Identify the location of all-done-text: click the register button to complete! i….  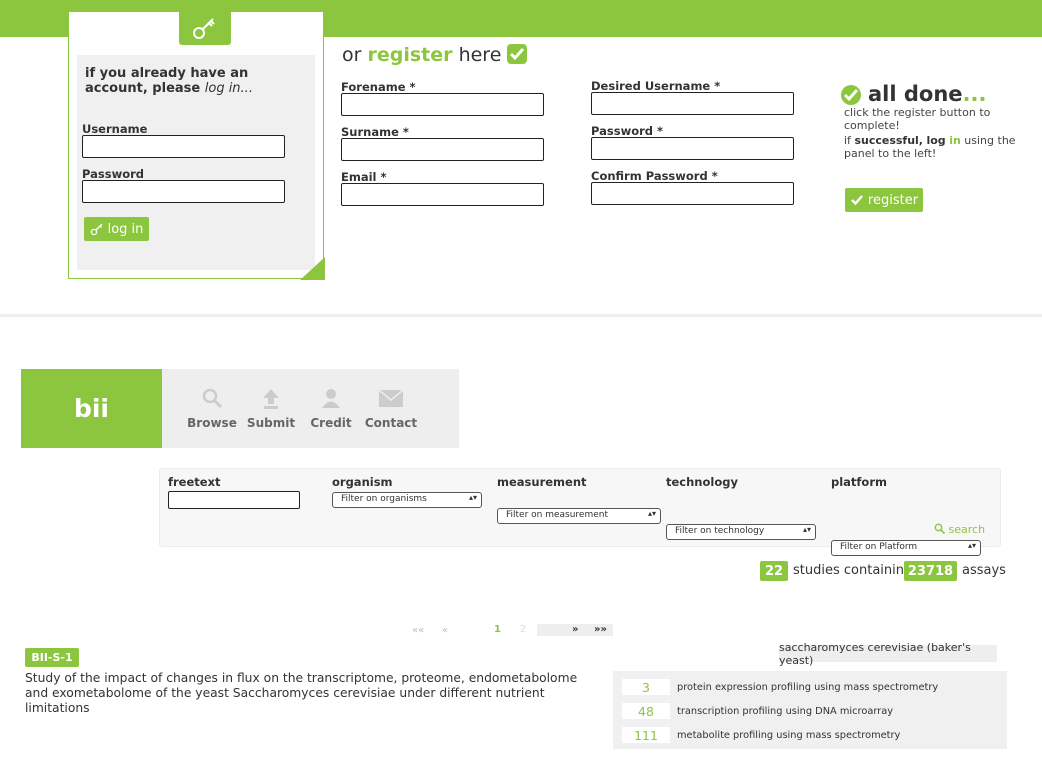
(930, 133).